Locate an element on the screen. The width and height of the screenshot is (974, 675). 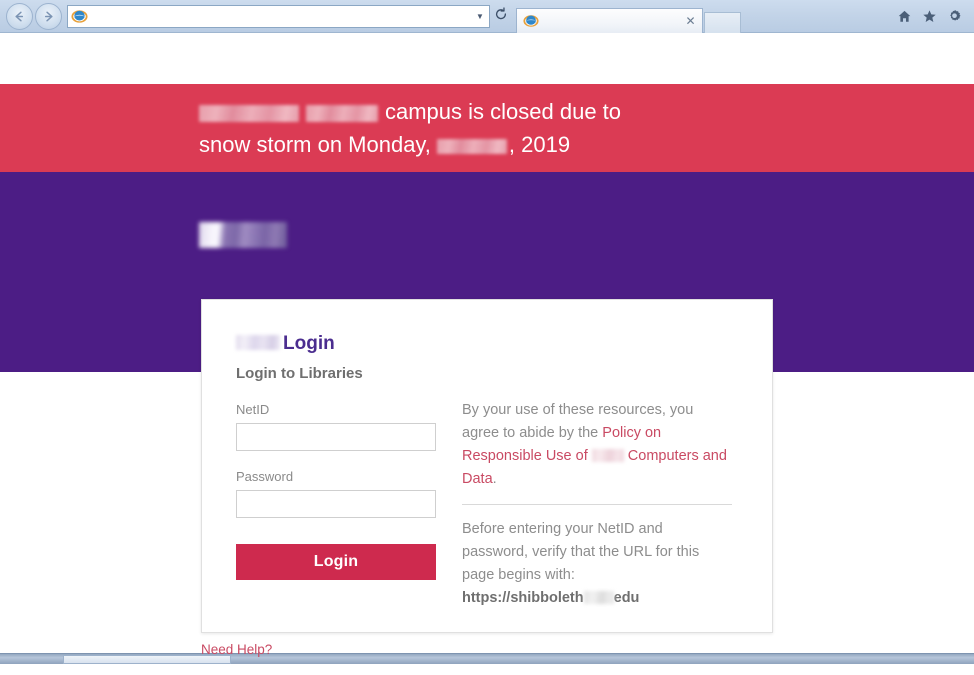
forward-arrow-icon is located at coordinates (48, 16).